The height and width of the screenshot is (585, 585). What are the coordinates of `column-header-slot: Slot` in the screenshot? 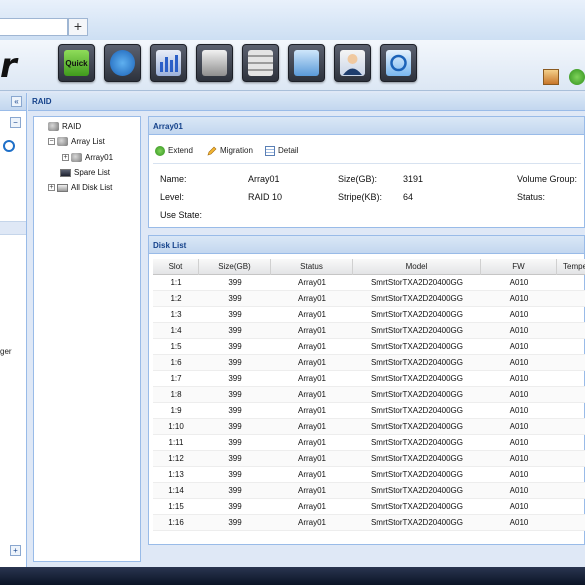 It's located at (176, 267).